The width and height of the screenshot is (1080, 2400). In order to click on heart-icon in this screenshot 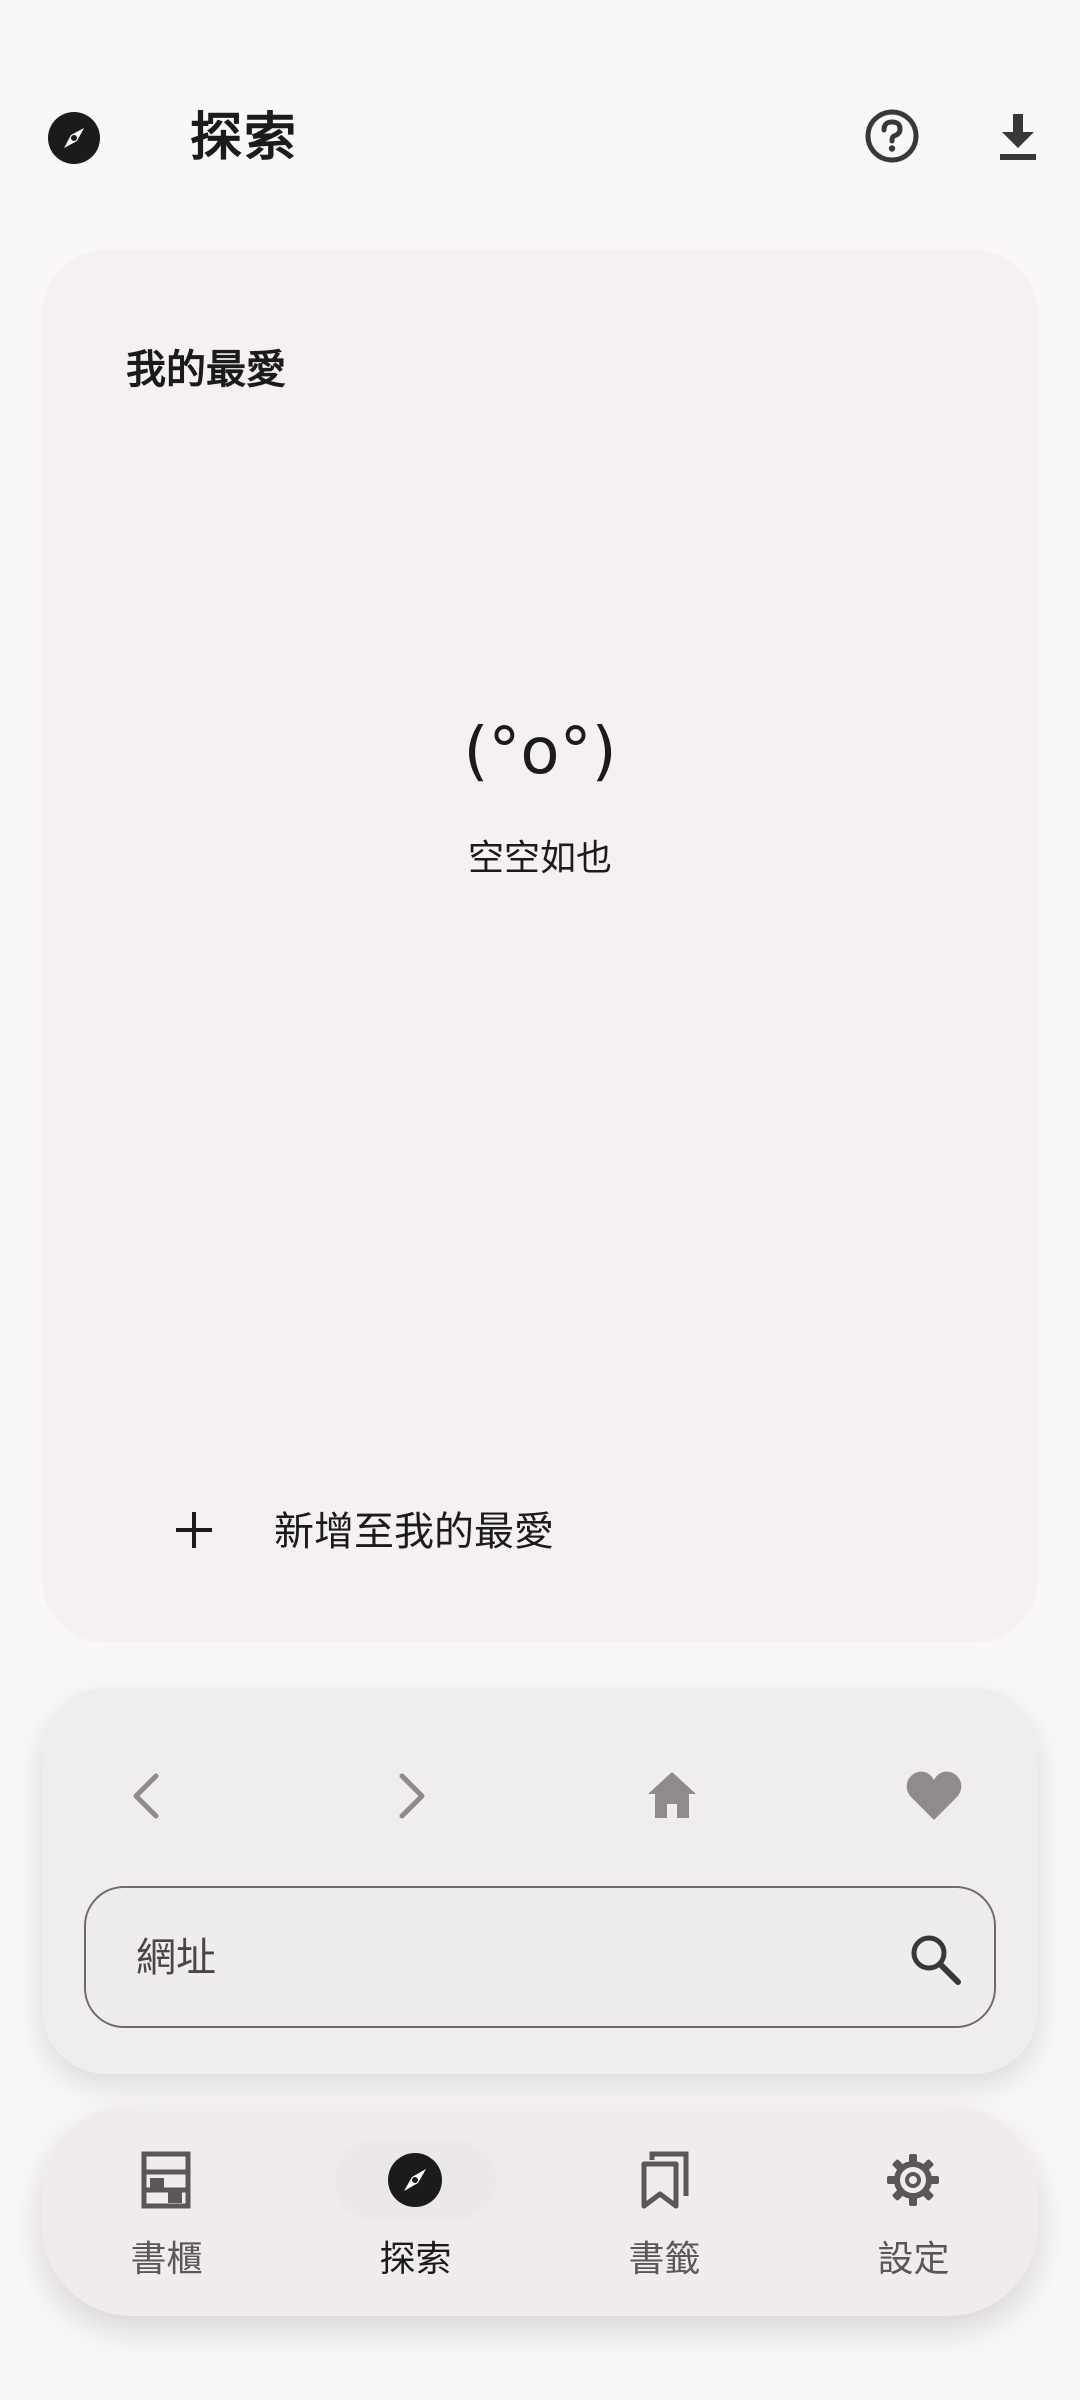, I will do `click(934, 1795)`.